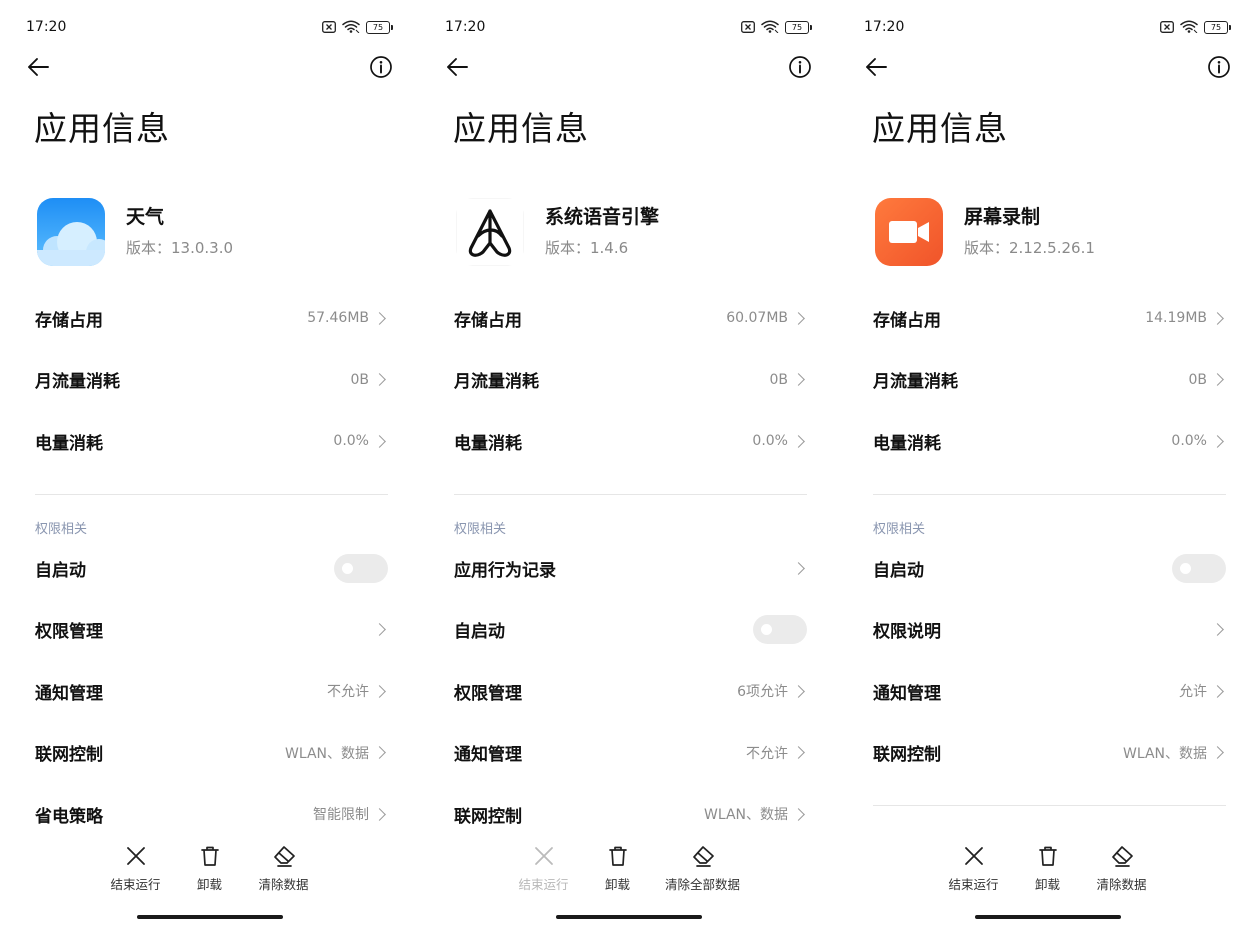 The width and height of the screenshot is (1260, 930). Describe the element at coordinates (135, 232) in the screenshot. I see `app-header: 天气 版本：13.0.3.0` at that location.